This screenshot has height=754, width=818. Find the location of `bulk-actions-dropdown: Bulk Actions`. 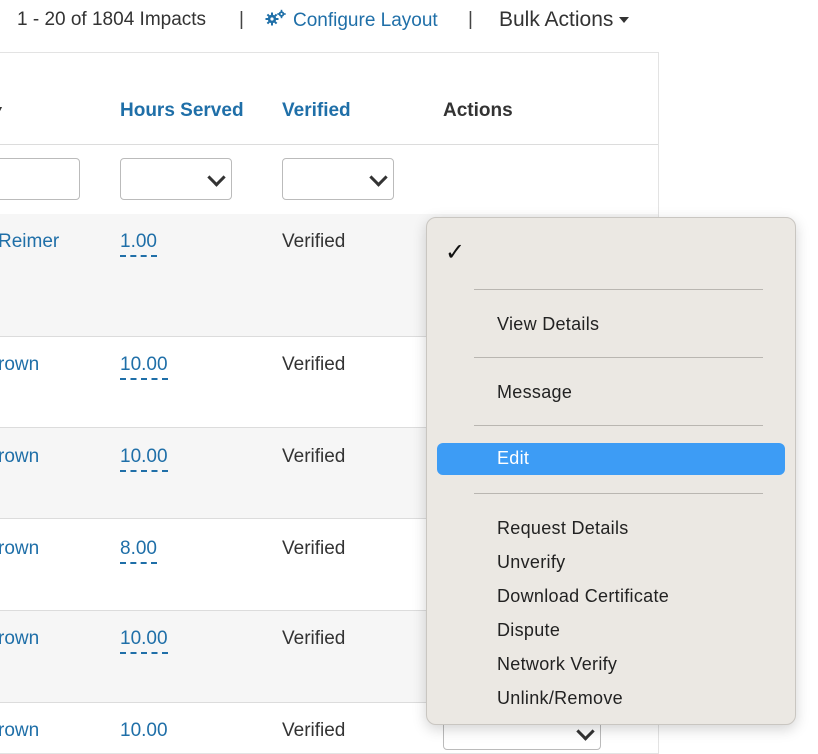

bulk-actions-dropdown: Bulk Actions is located at coordinates (564, 20).